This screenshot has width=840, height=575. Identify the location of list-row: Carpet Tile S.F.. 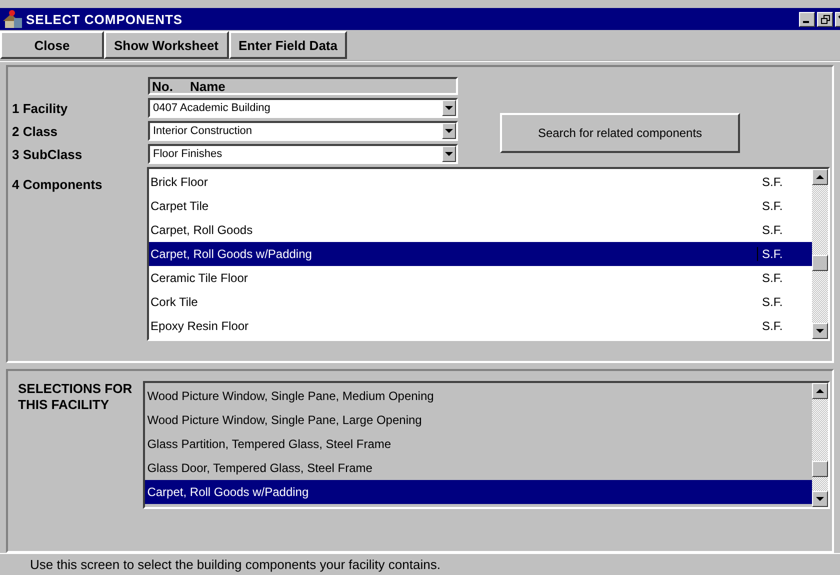
(480, 206).